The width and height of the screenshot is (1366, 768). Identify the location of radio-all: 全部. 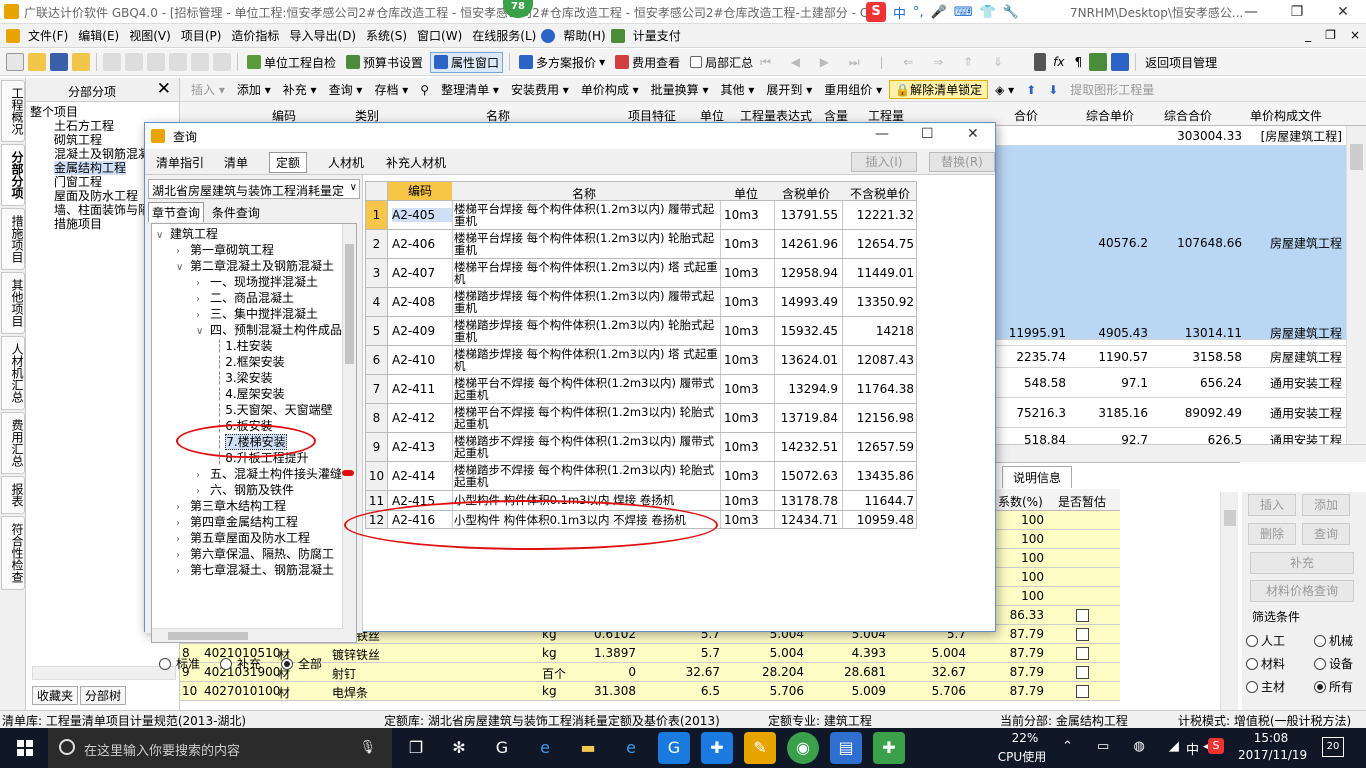
(301, 663).